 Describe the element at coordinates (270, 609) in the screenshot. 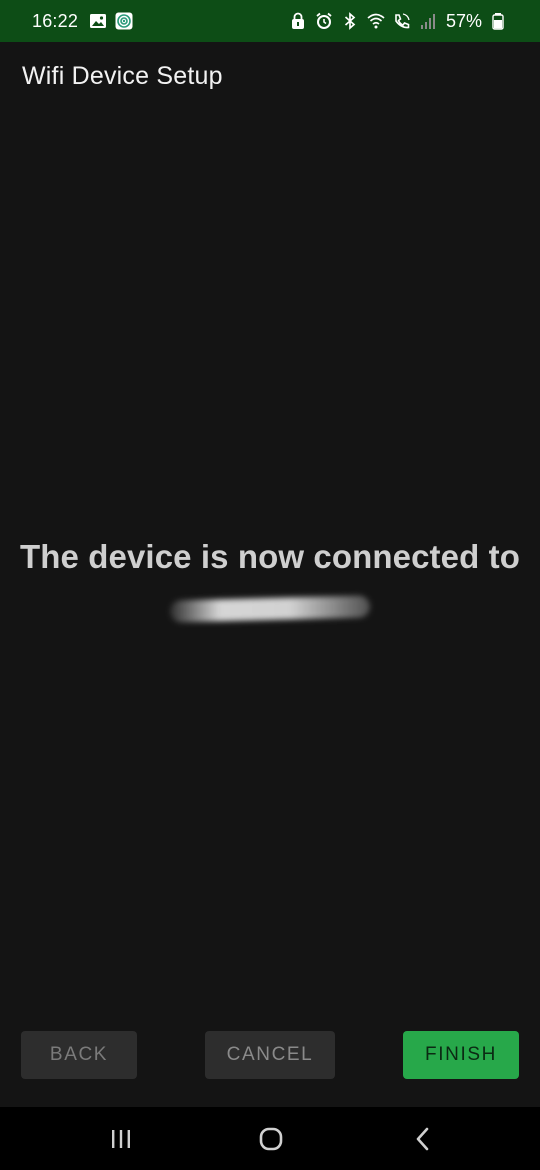

I see `redacted-network-name` at that location.